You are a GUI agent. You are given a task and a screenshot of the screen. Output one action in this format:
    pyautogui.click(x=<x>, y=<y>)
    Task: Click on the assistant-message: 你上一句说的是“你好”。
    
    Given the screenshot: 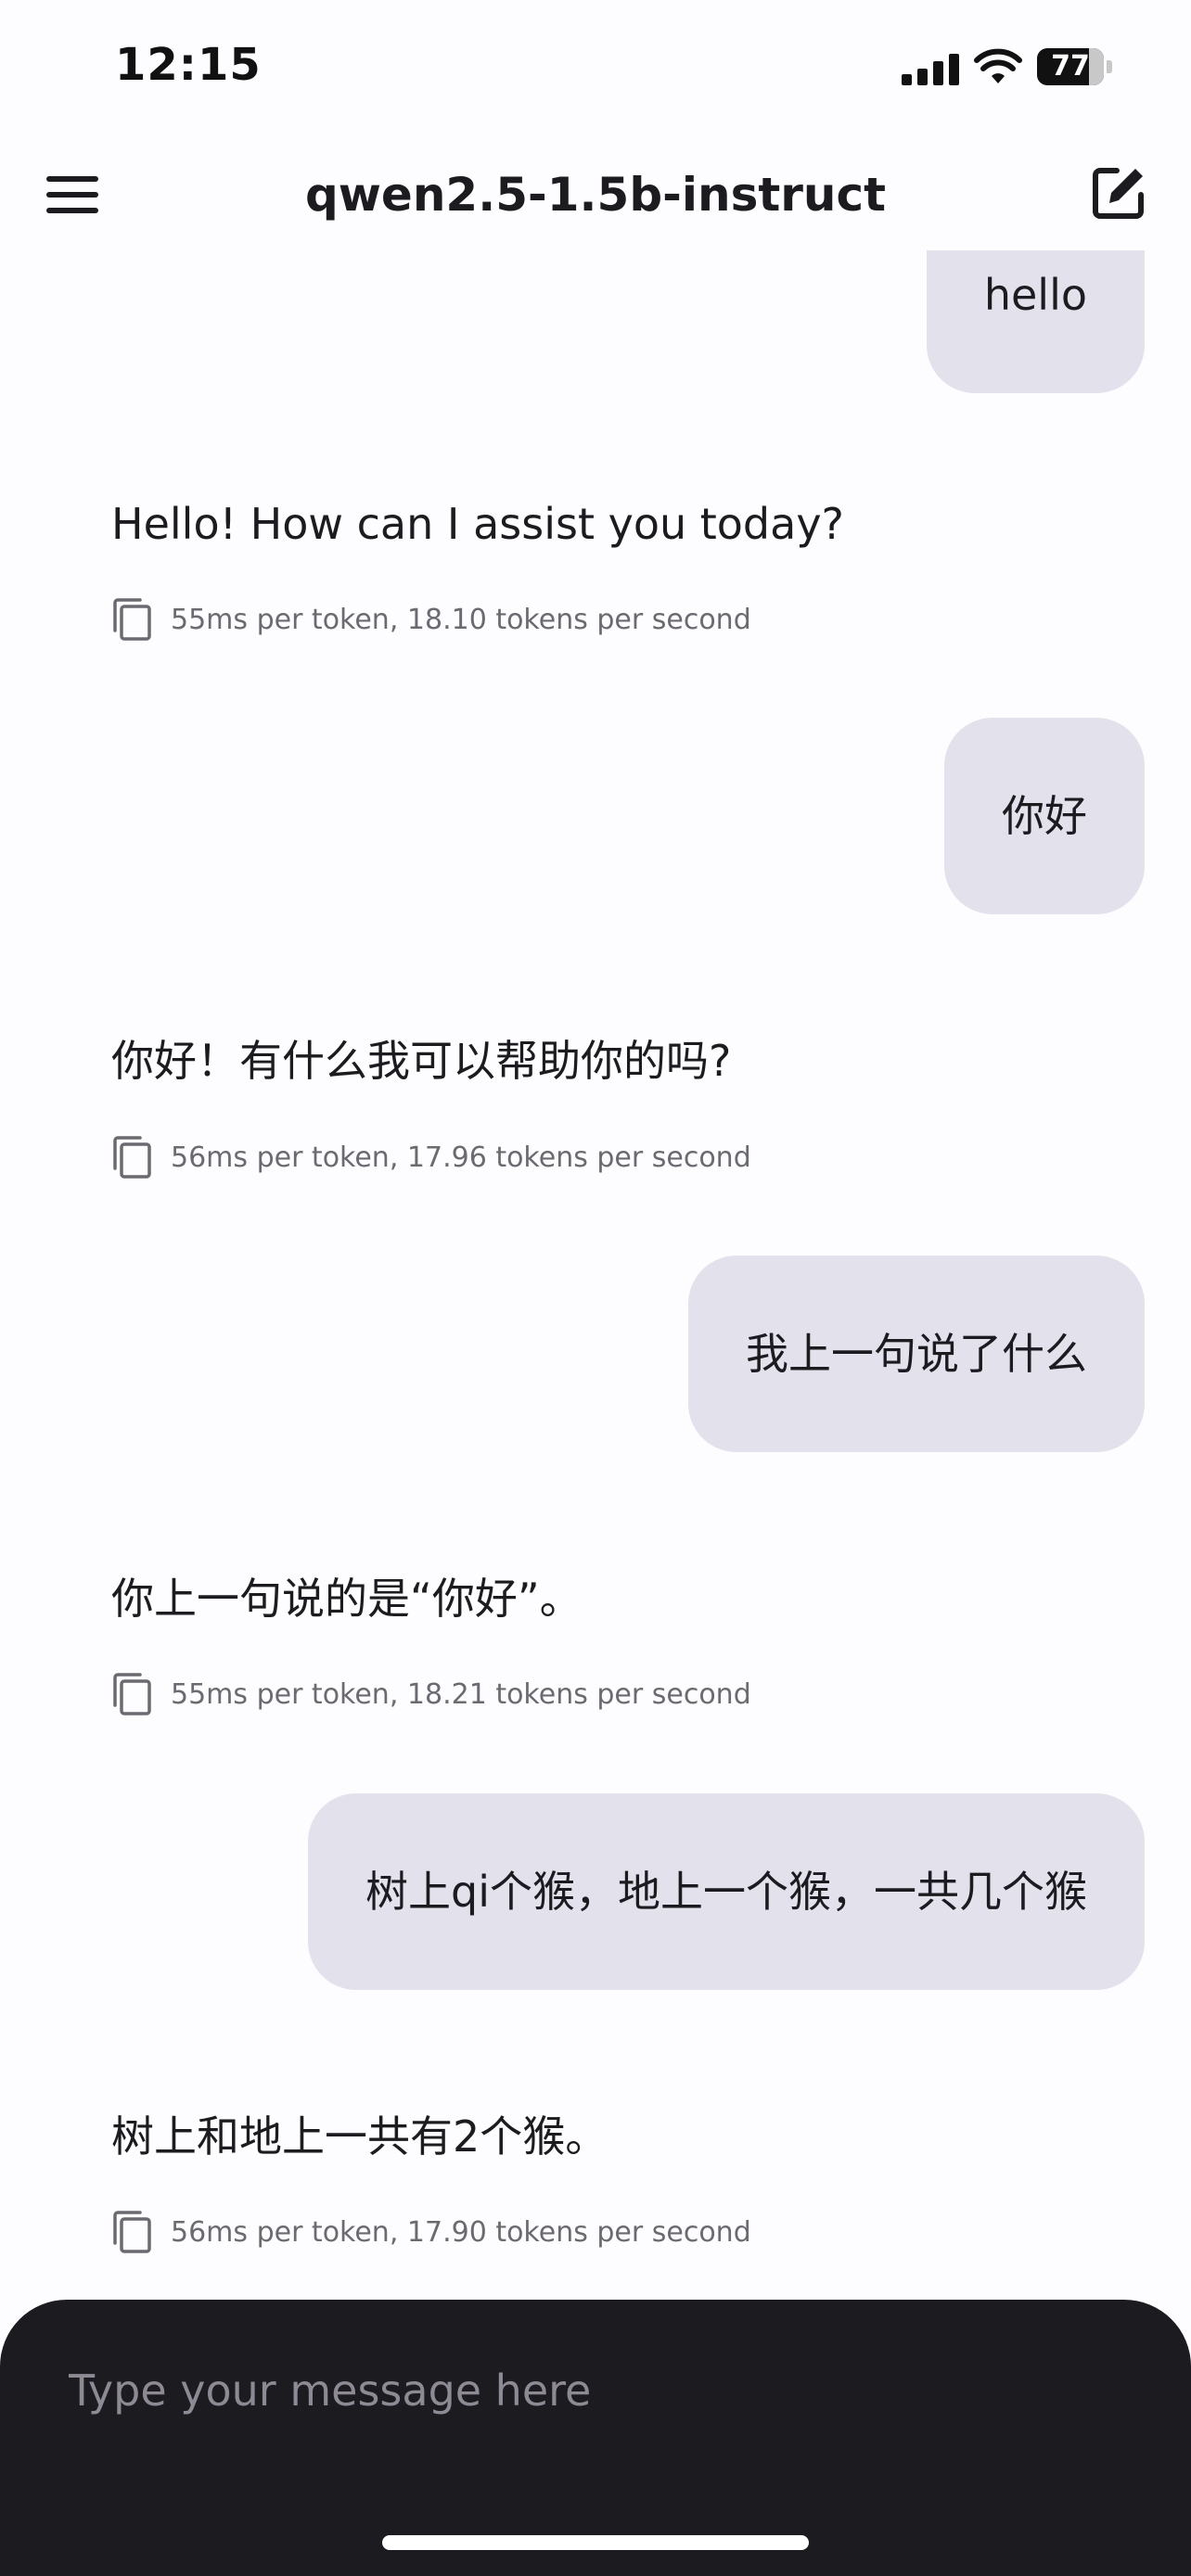 What is the action you would take?
    pyautogui.click(x=347, y=1595)
    